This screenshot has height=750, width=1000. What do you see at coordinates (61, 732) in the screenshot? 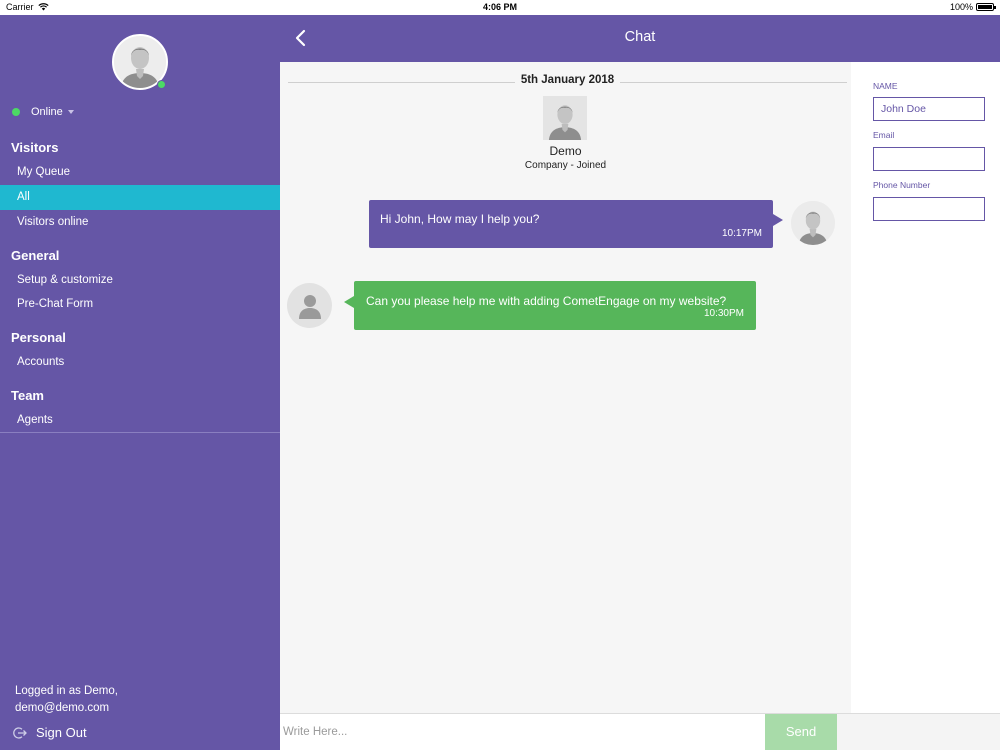
I see `sign-out-label: Sign Out` at bounding box center [61, 732].